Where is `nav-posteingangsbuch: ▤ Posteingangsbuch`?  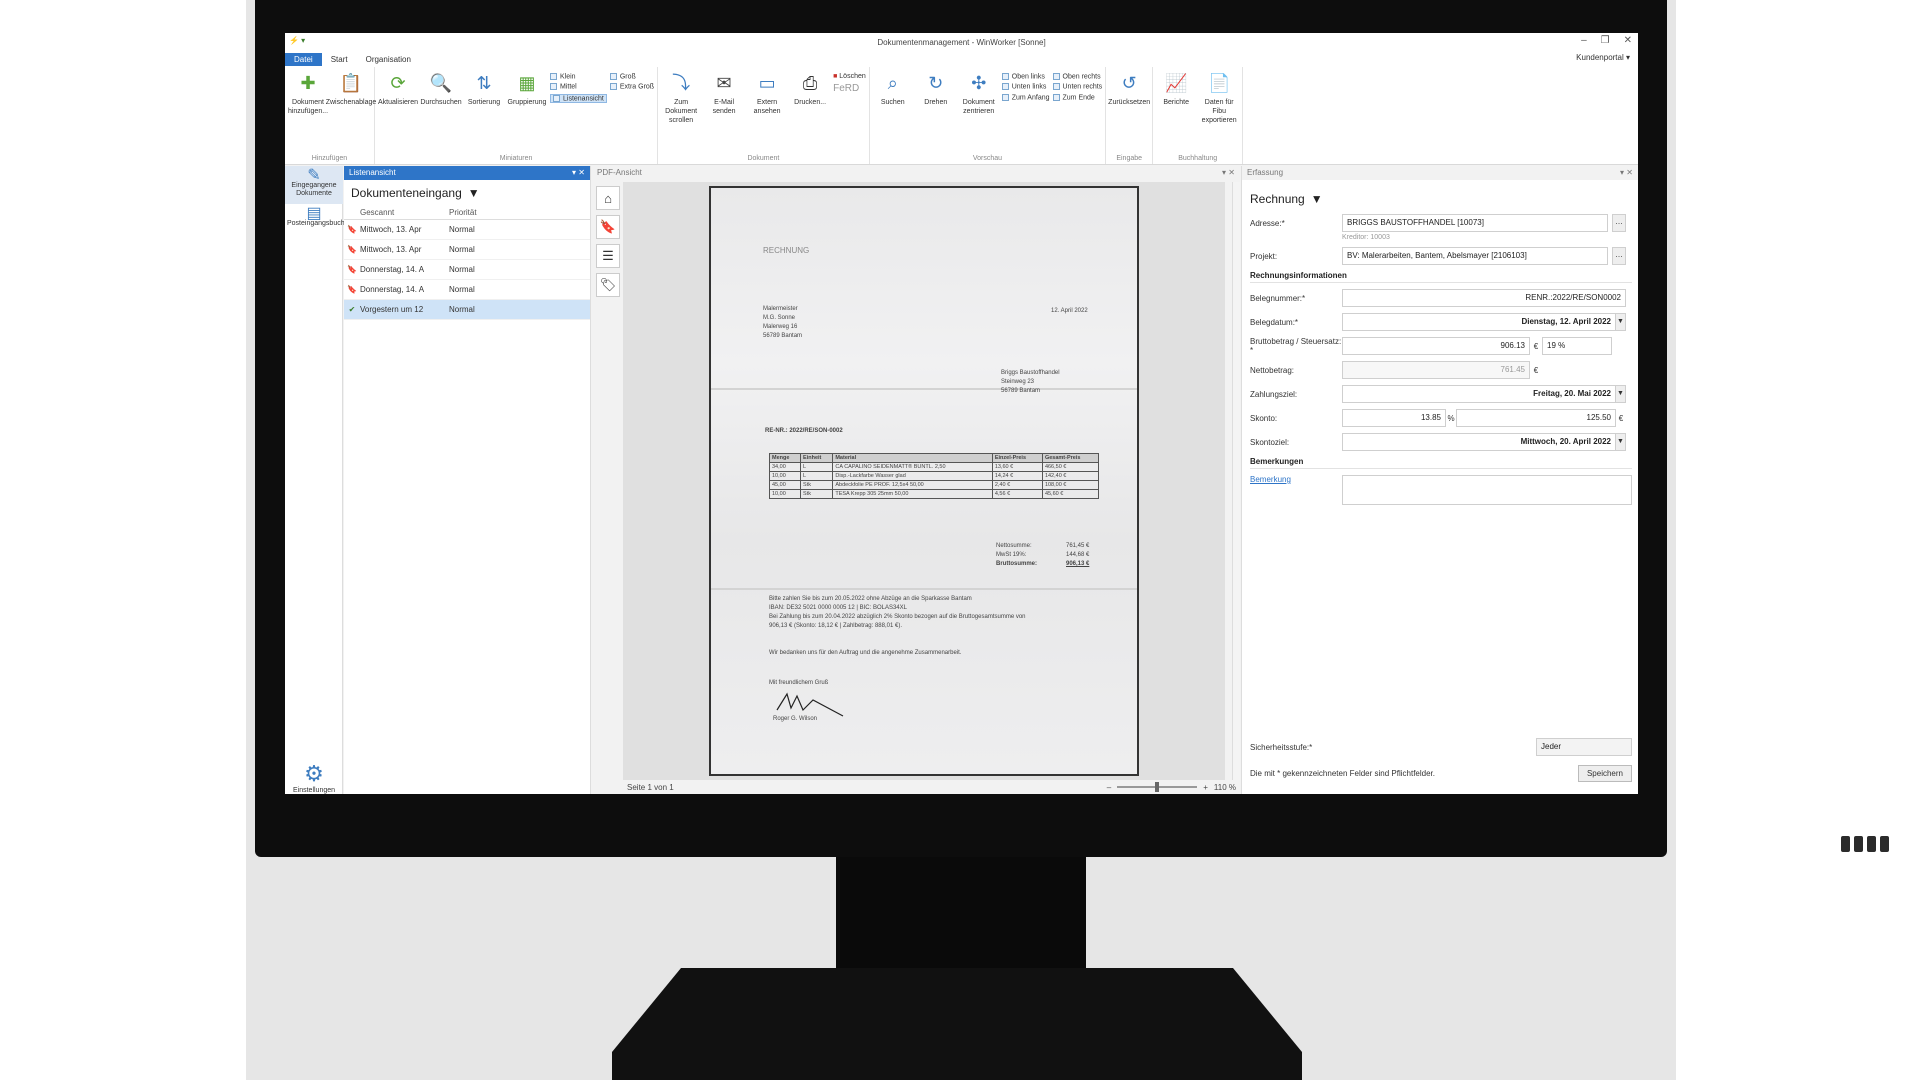 nav-posteingangsbuch: ▤ Posteingangsbuch is located at coordinates (315, 219).